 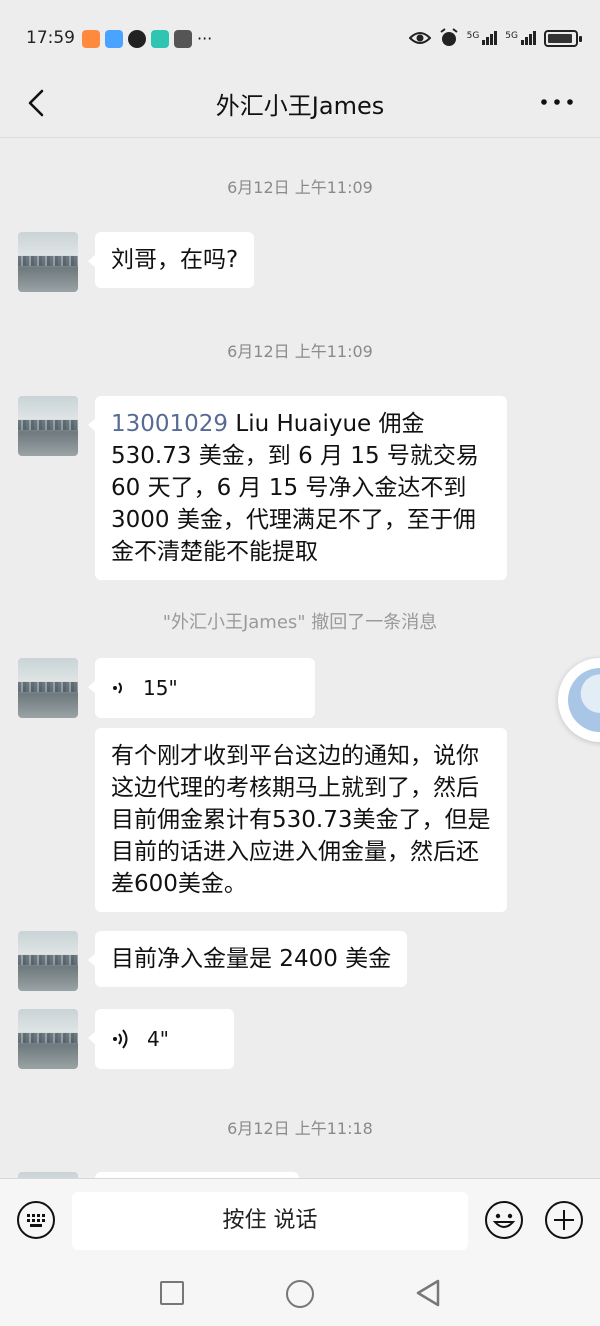 I want to click on signal-5g-icon: 5G, so click(x=482, y=38).